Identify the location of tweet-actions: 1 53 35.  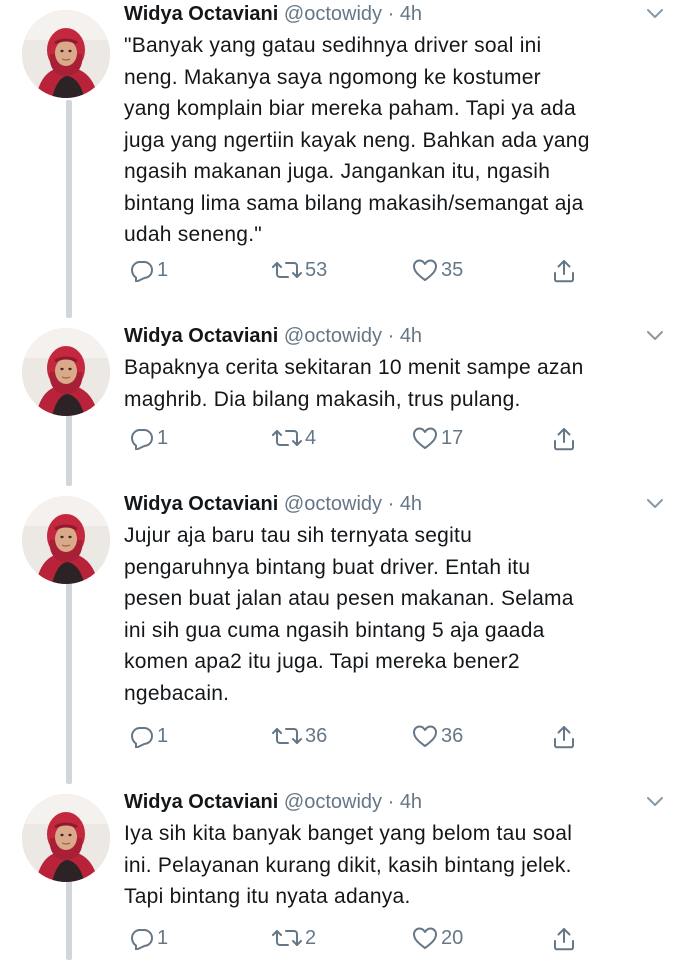
(394, 275).